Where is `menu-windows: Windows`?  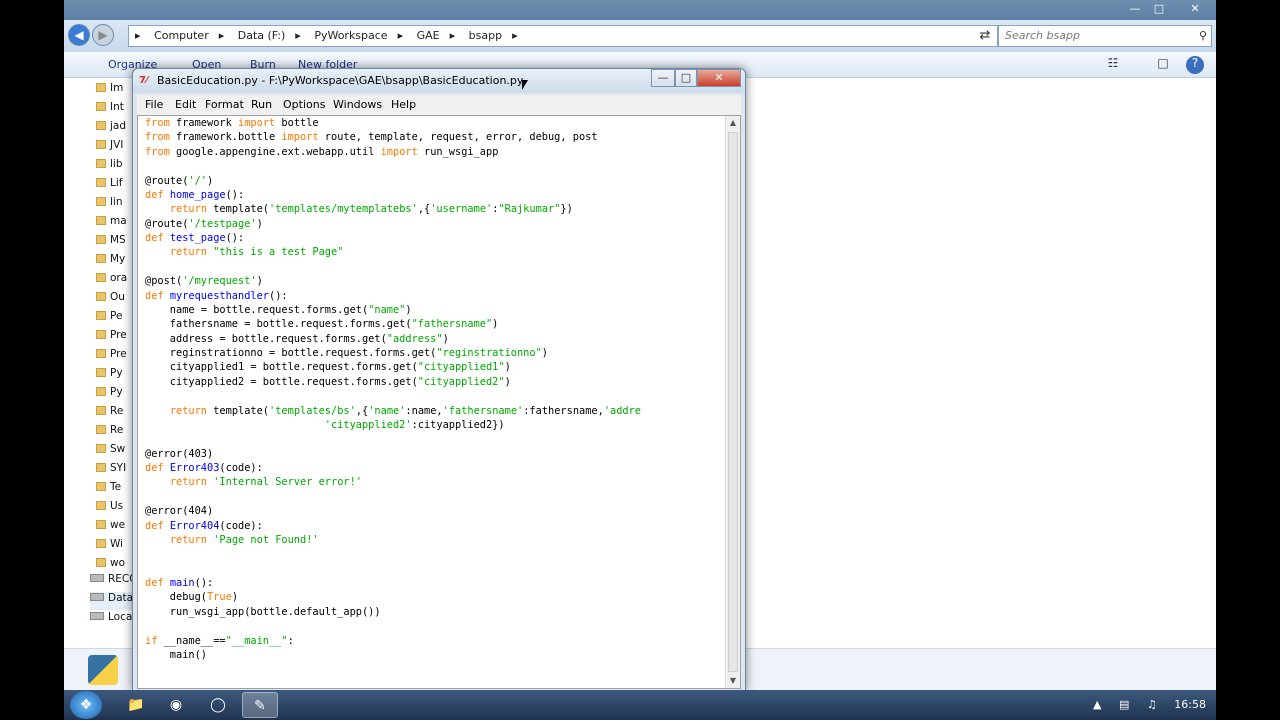 menu-windows: Windows is located at coordinates (357, 104).